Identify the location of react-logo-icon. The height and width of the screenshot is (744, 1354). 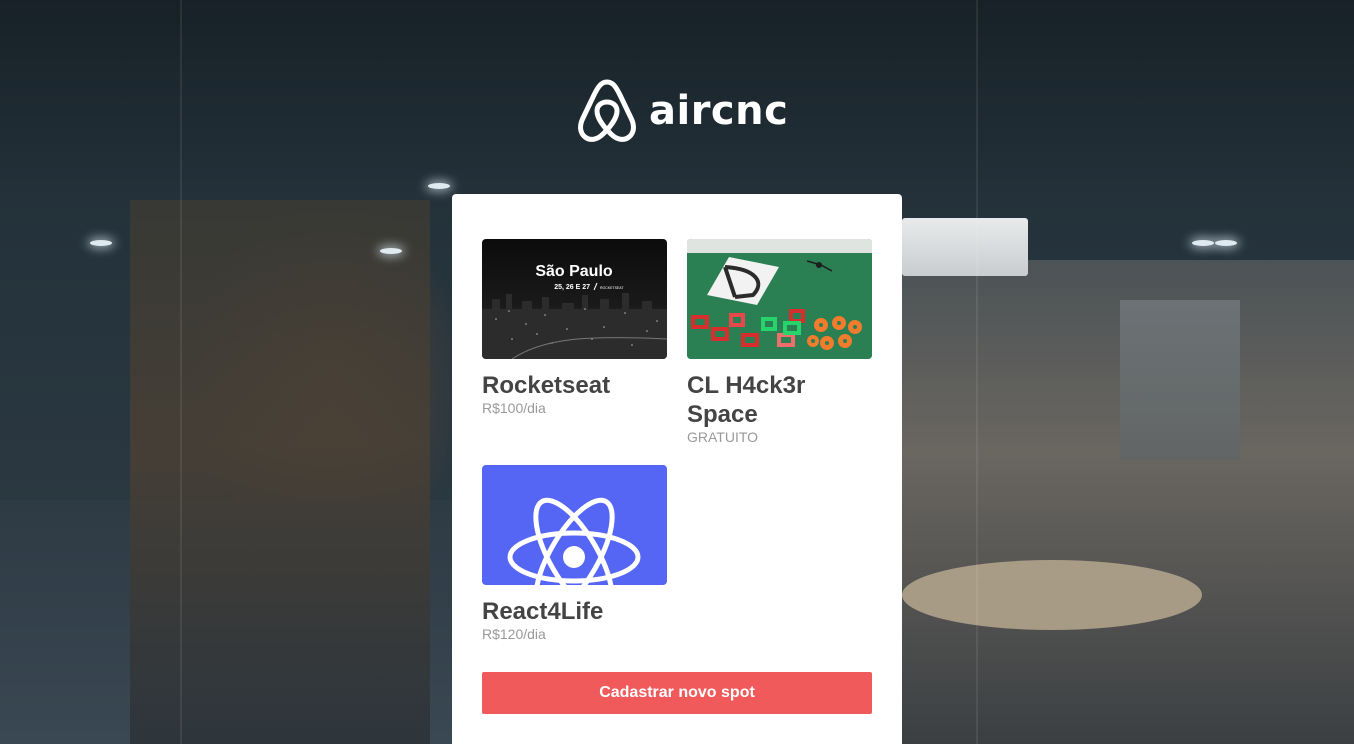
(574, 525).